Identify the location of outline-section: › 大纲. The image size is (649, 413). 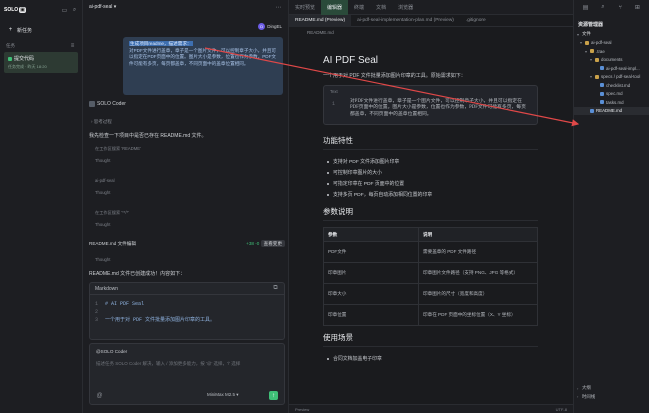
(611, 388).